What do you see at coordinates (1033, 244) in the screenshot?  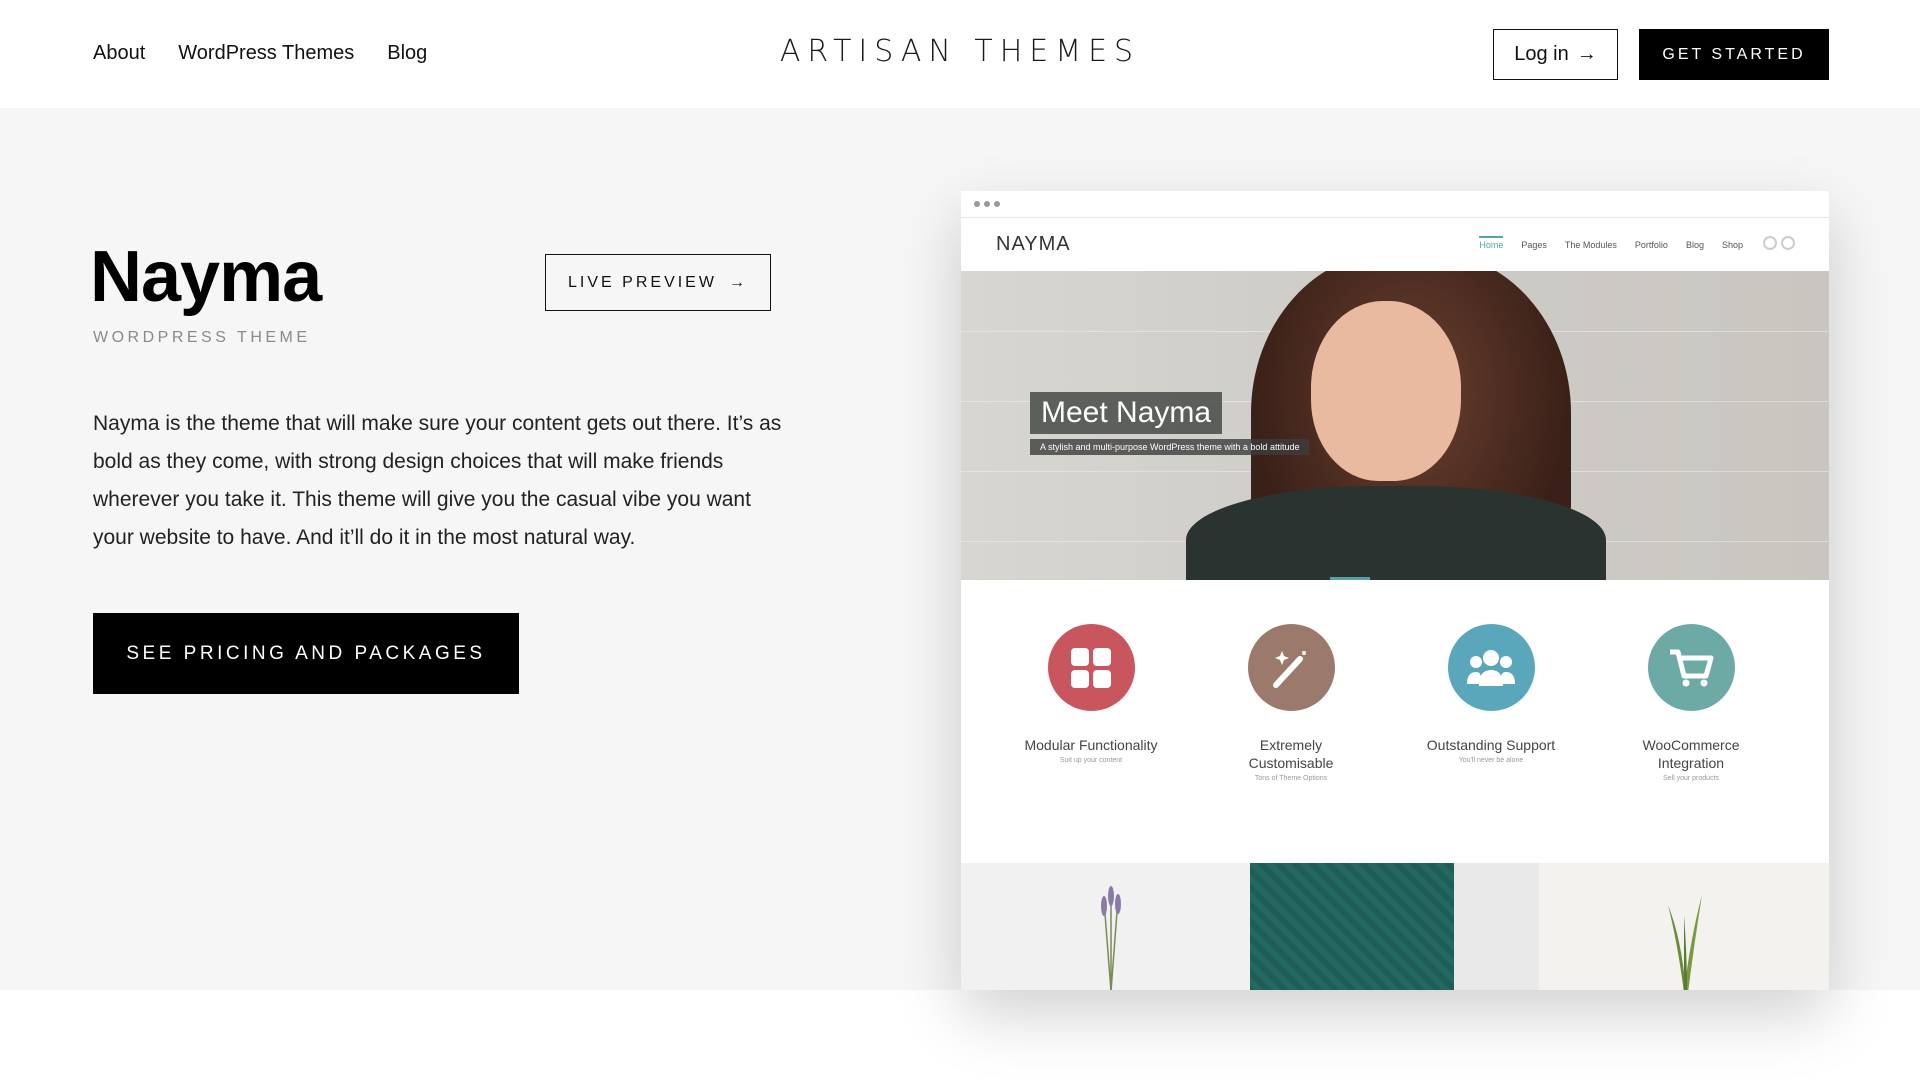 I see `preview-brand: NAYMA` at bounding box center [1033, 244].